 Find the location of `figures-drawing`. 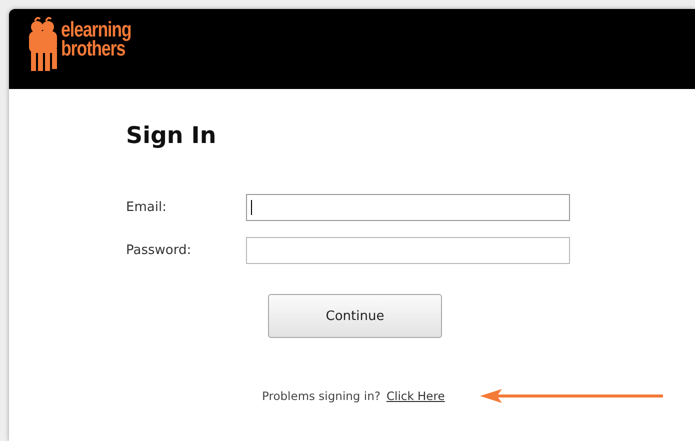

figures-drawing is located at coordinates (43, 44).